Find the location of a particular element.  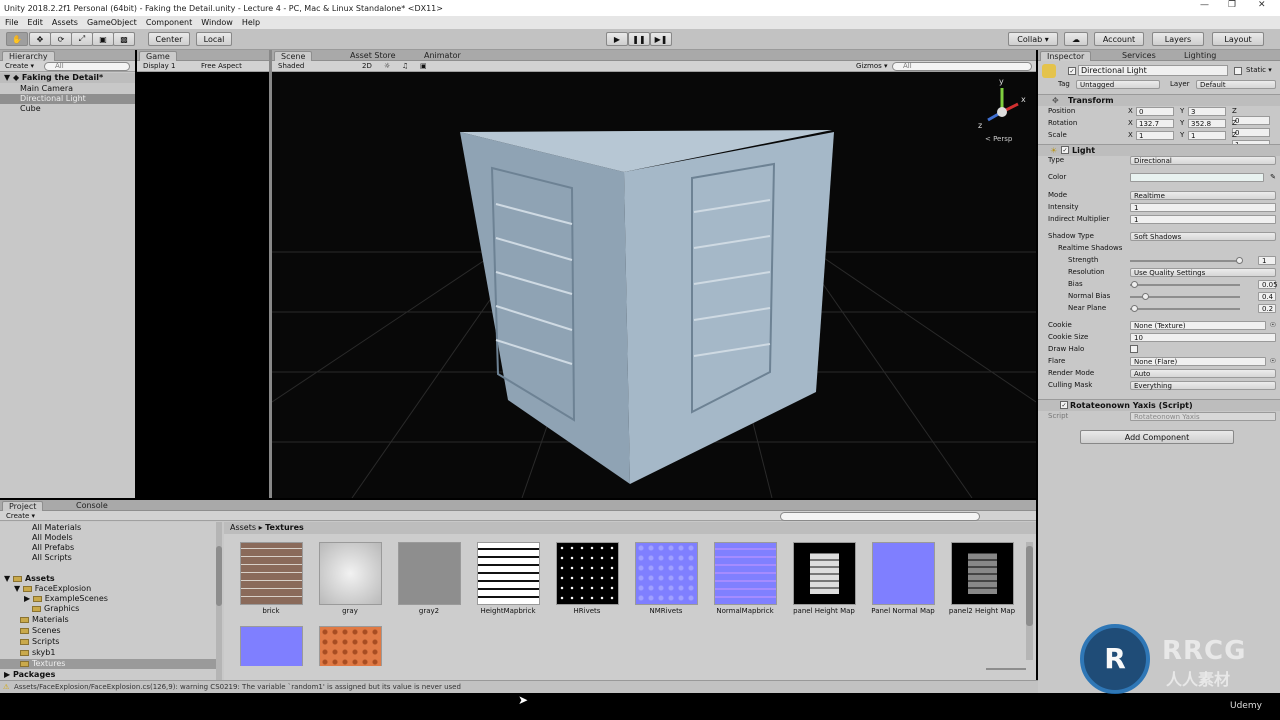

aspect-select: Free Aspect is located at coordinates (221, 66).